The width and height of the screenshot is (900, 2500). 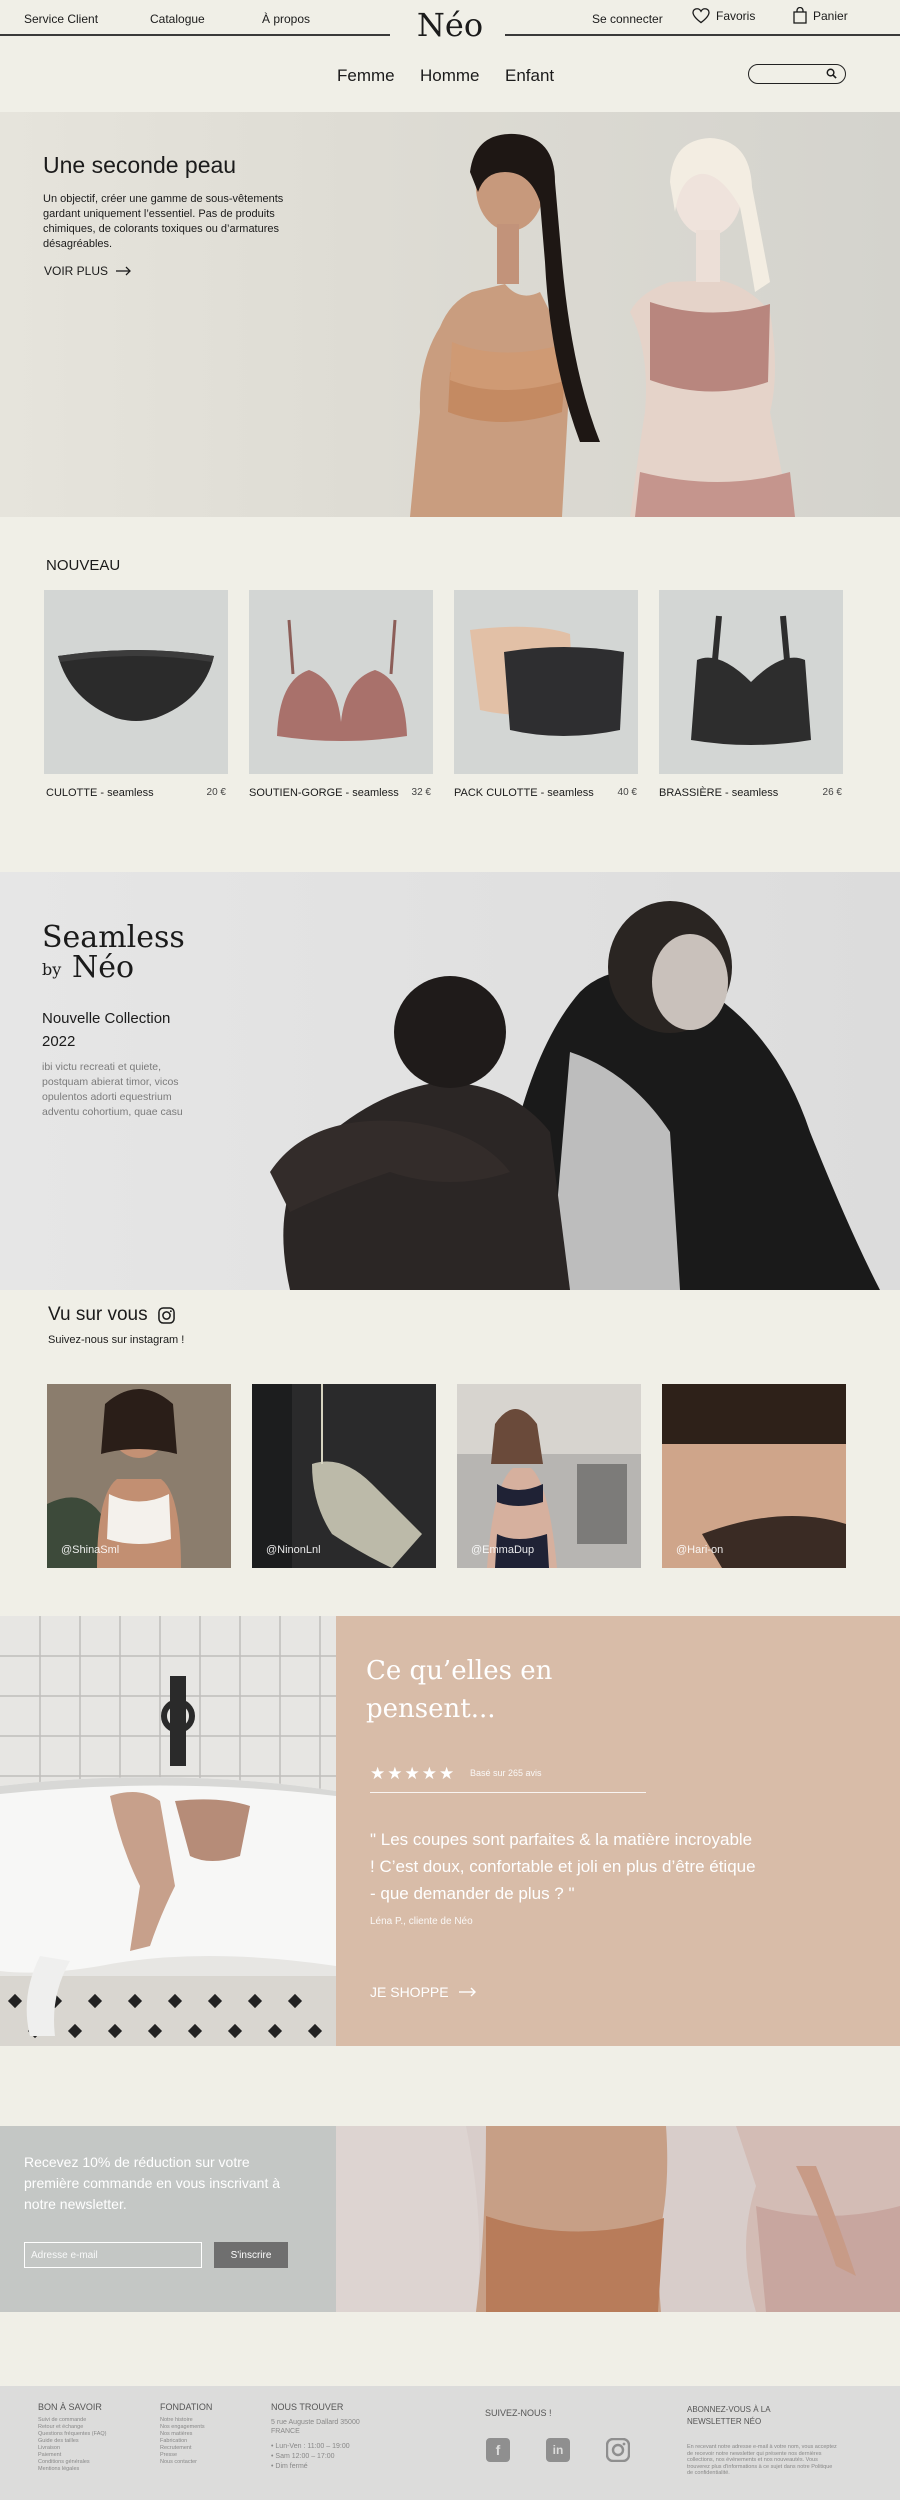 I want to click on product-name-3: PACK CULOTTE - seamless, so click(x=524, y=793).